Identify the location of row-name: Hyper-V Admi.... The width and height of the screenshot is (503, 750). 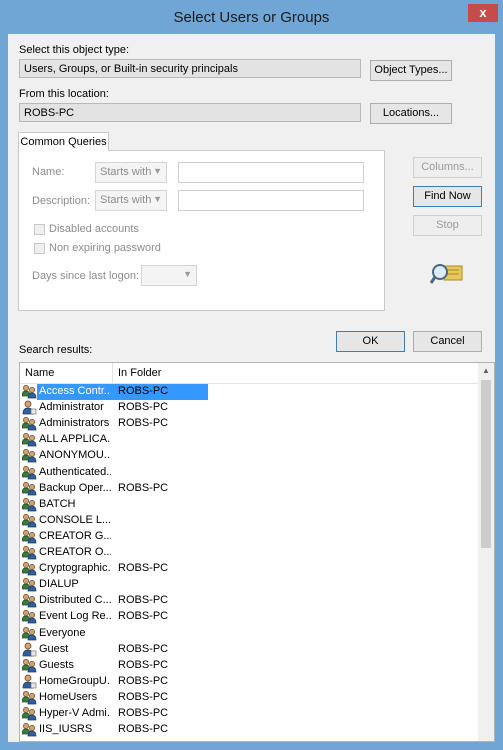
(75, 713).